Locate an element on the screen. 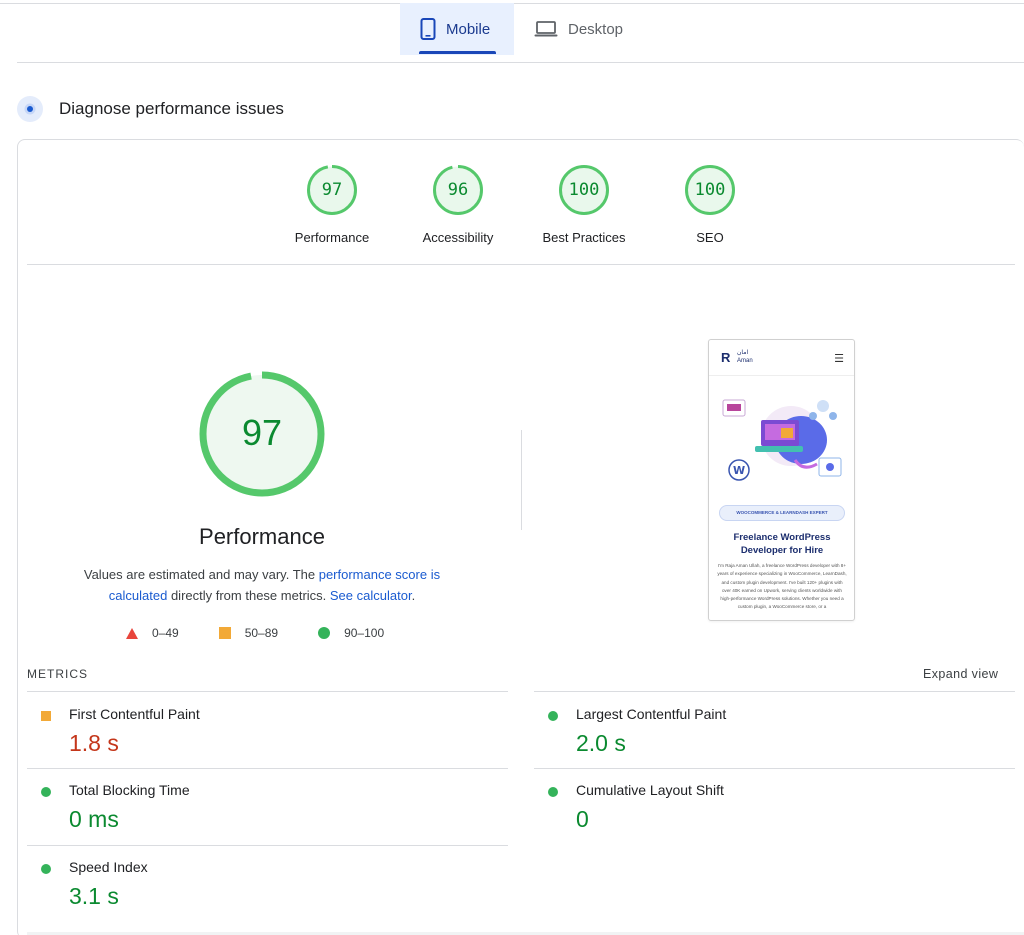 Image resolution: width=1024 pixels, height=935 pixels. gauge-best-practices: 100 Best Practices is located at coordinates (584, 204).